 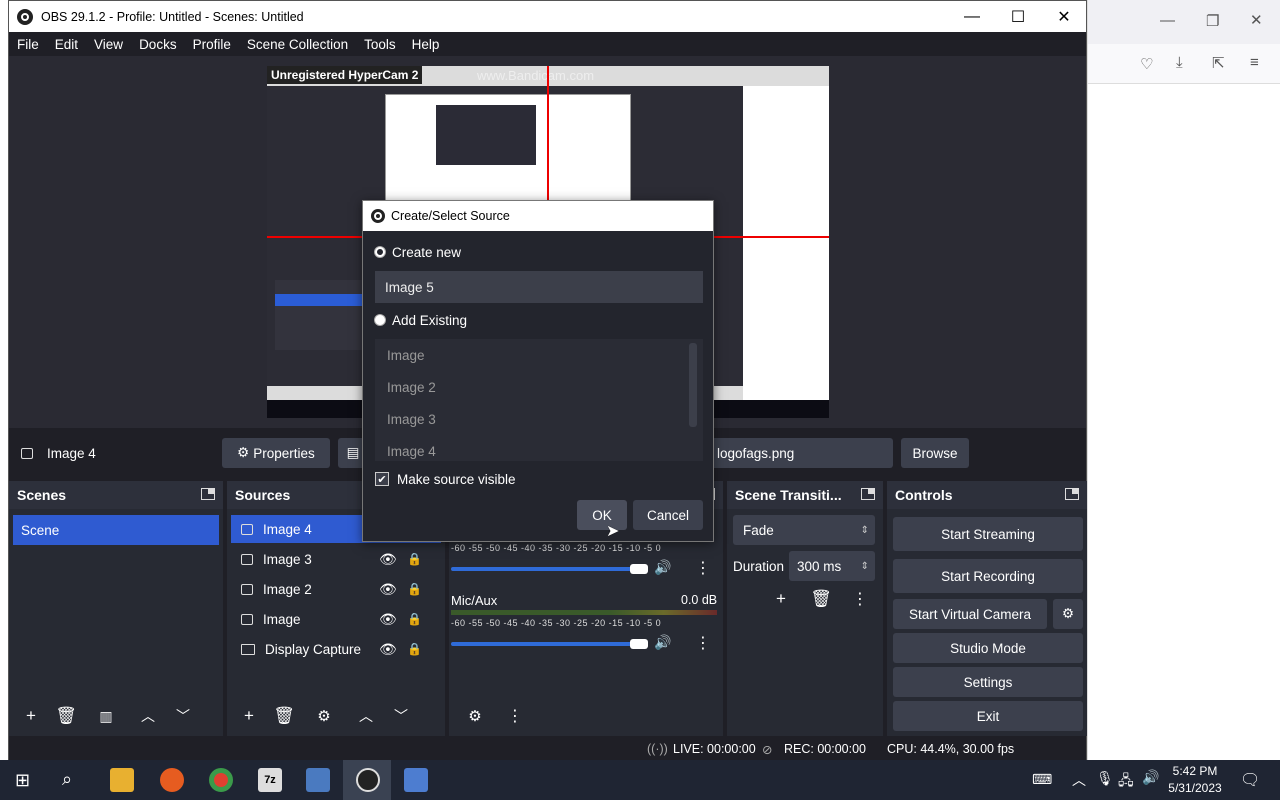 What do you see at coordinates (108, 44) in the screenshot?
I see `menu-view: View` at bounding box center [108, 44].